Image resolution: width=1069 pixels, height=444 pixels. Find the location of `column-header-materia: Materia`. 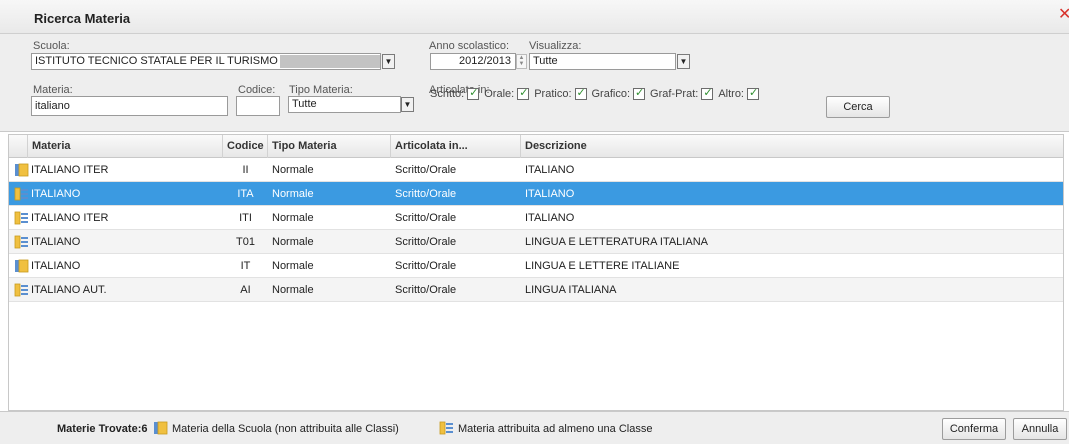

column-header-materia: Materia is located at coordinates (125, 146).